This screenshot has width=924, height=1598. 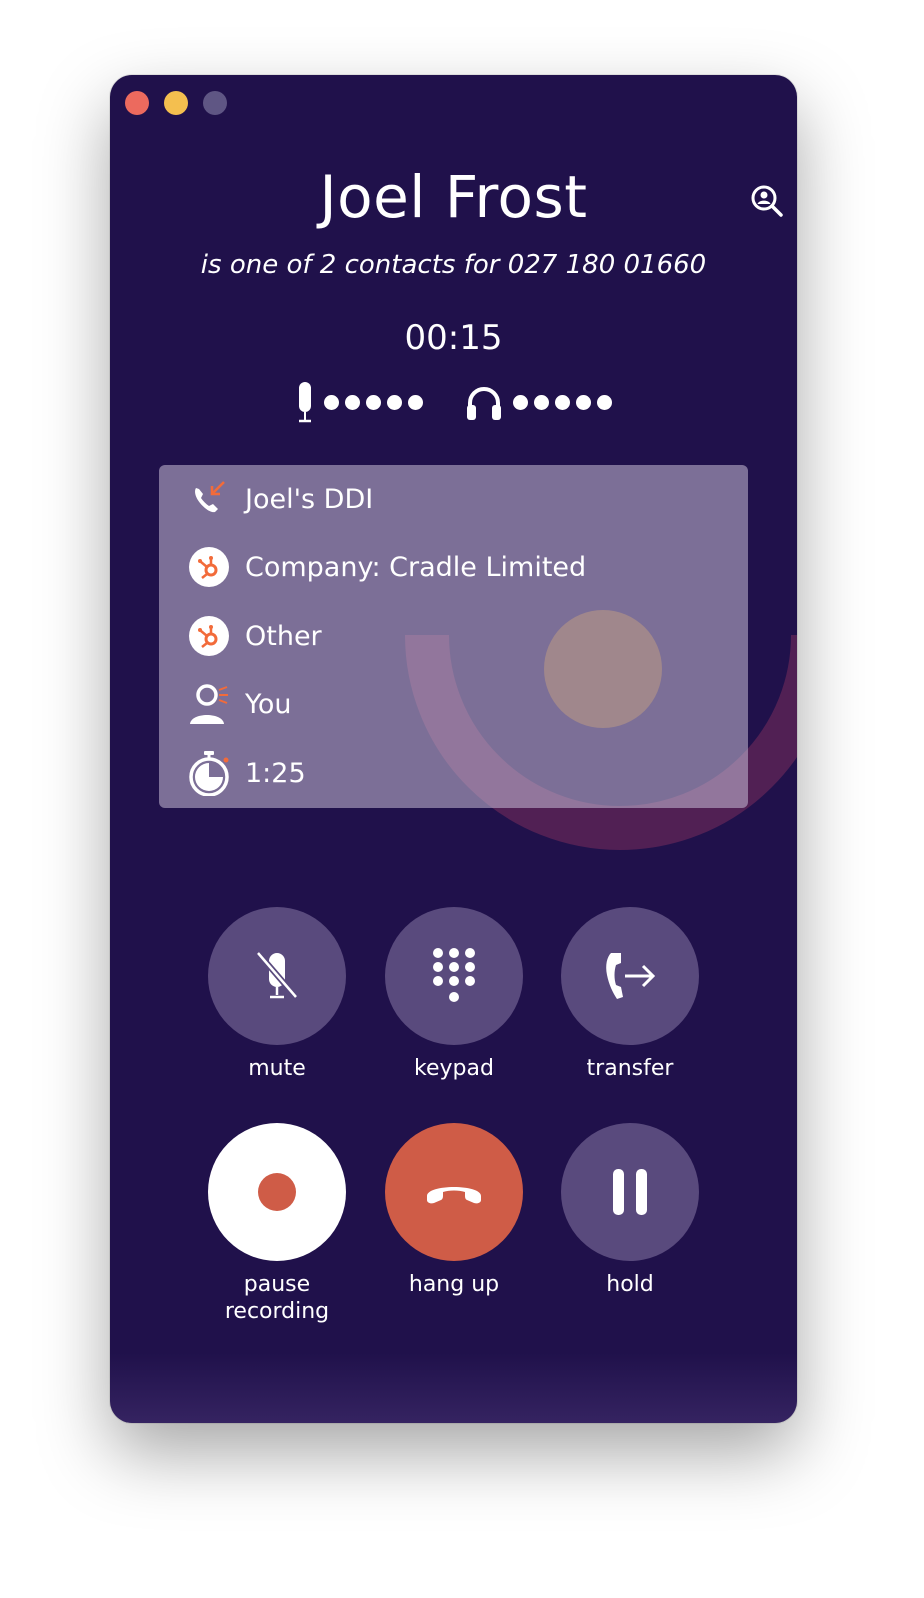 What do you see at coordinates (215, 103) in the screenshot?
I see `window-maximize-button` at bounding box center [215, 103].